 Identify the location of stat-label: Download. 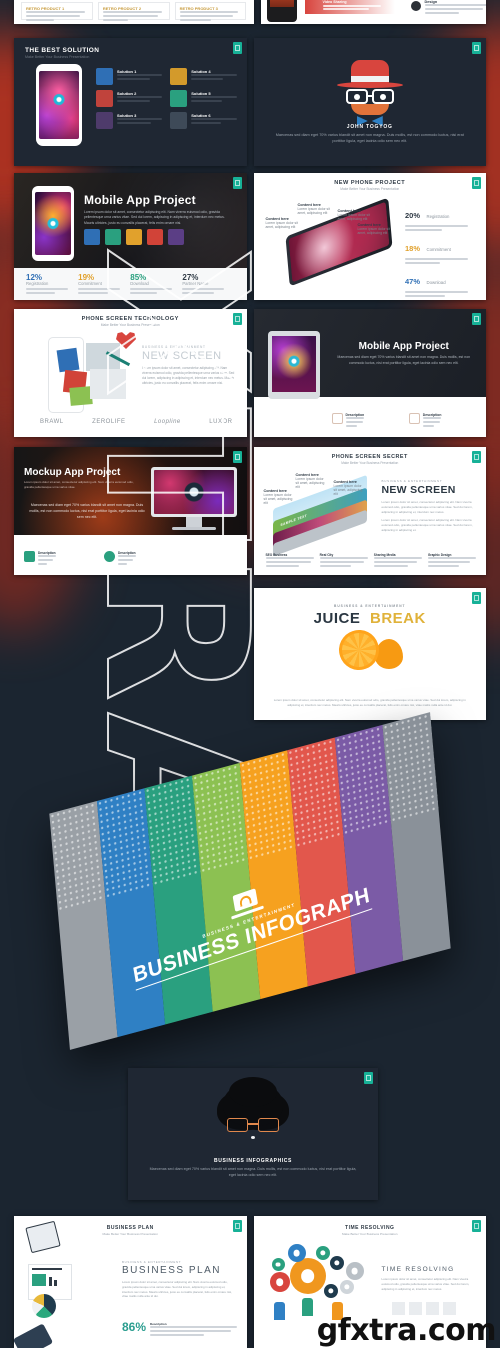
(436, 282).